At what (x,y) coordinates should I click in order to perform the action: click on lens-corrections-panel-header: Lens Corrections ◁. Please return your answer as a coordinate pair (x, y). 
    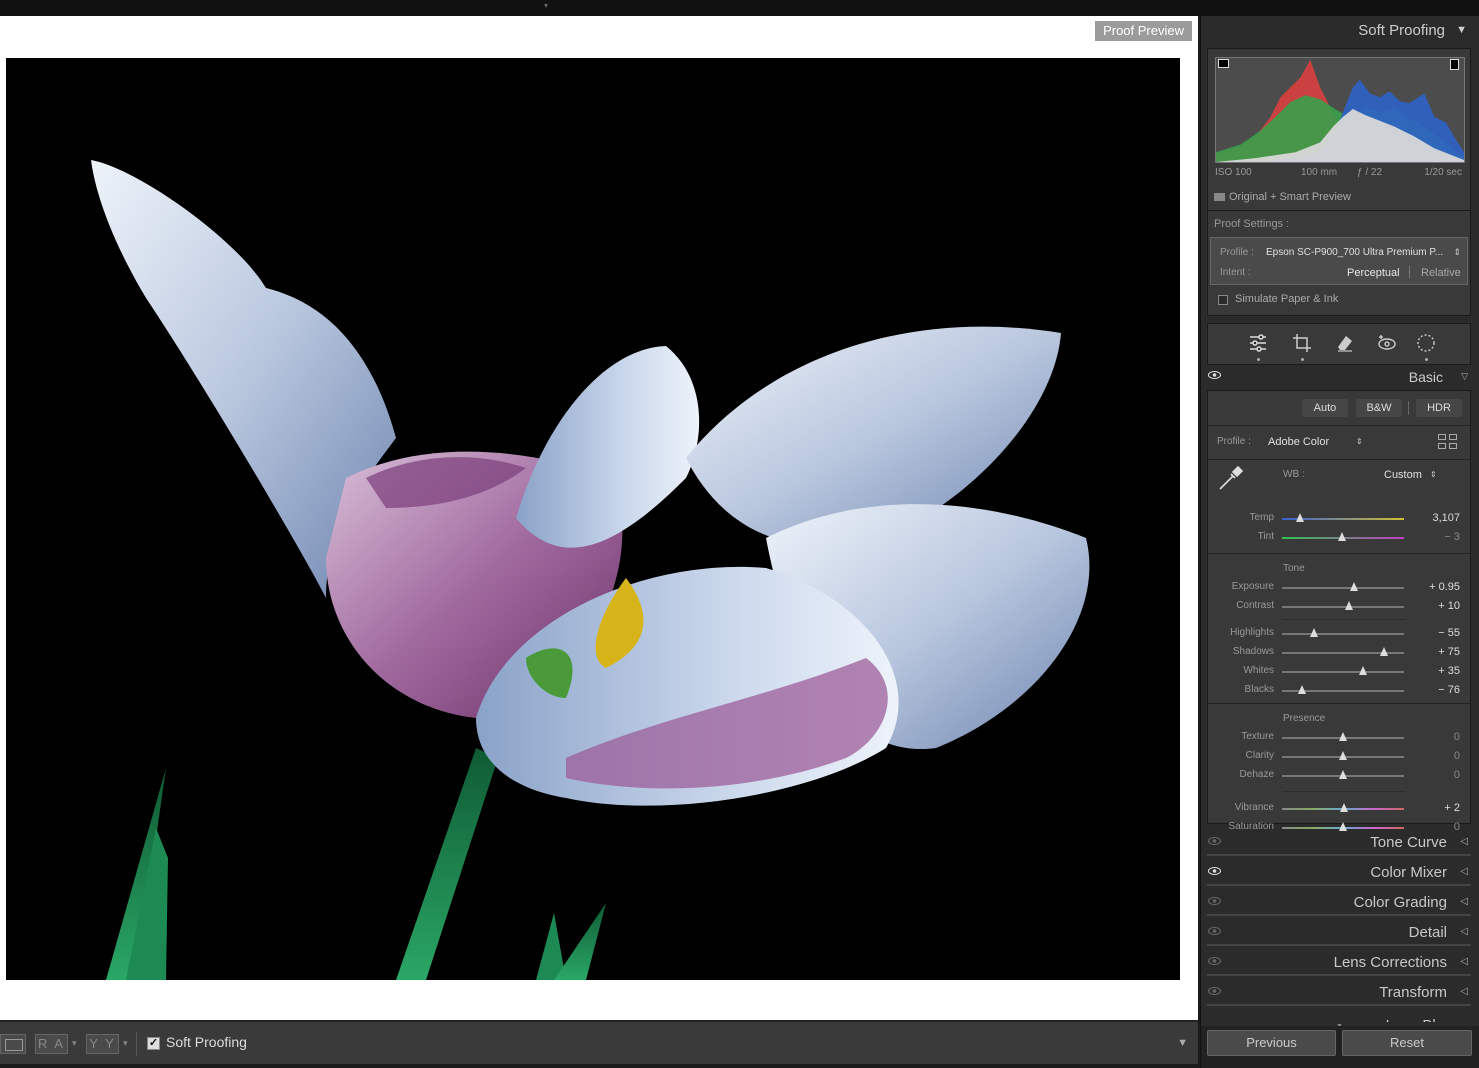
    Looking at the image, I should click on (1339, 962).